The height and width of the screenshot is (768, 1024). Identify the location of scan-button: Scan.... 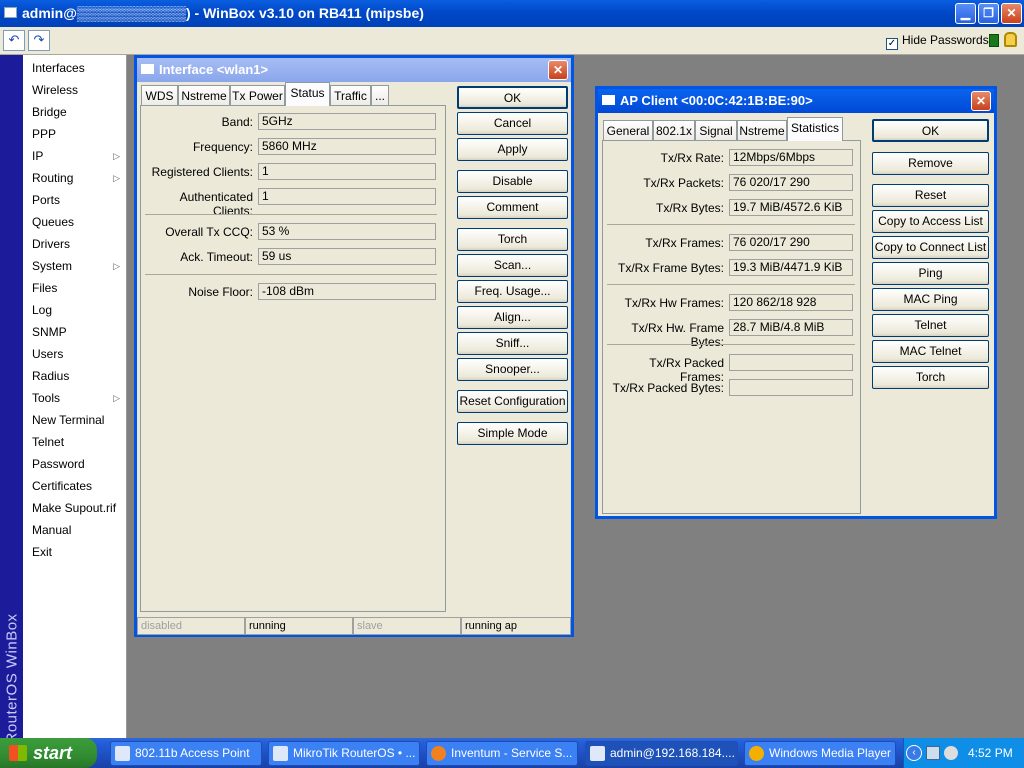
(512, 265).